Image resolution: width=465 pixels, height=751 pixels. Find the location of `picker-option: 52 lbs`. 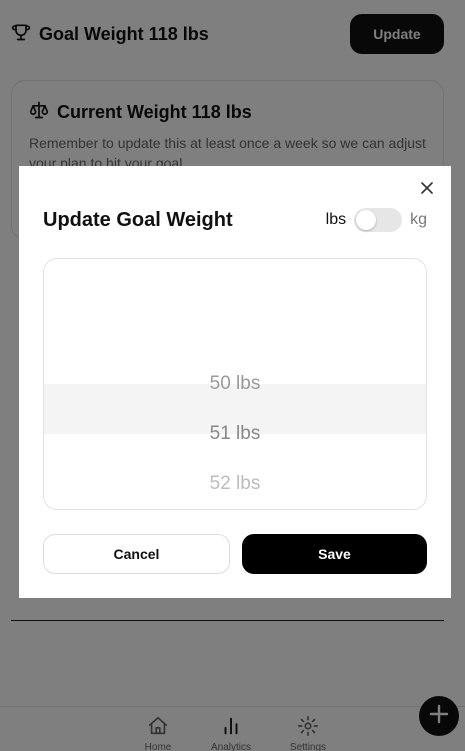

picker-option: 52 lbs is located at coordinates (235, 484).